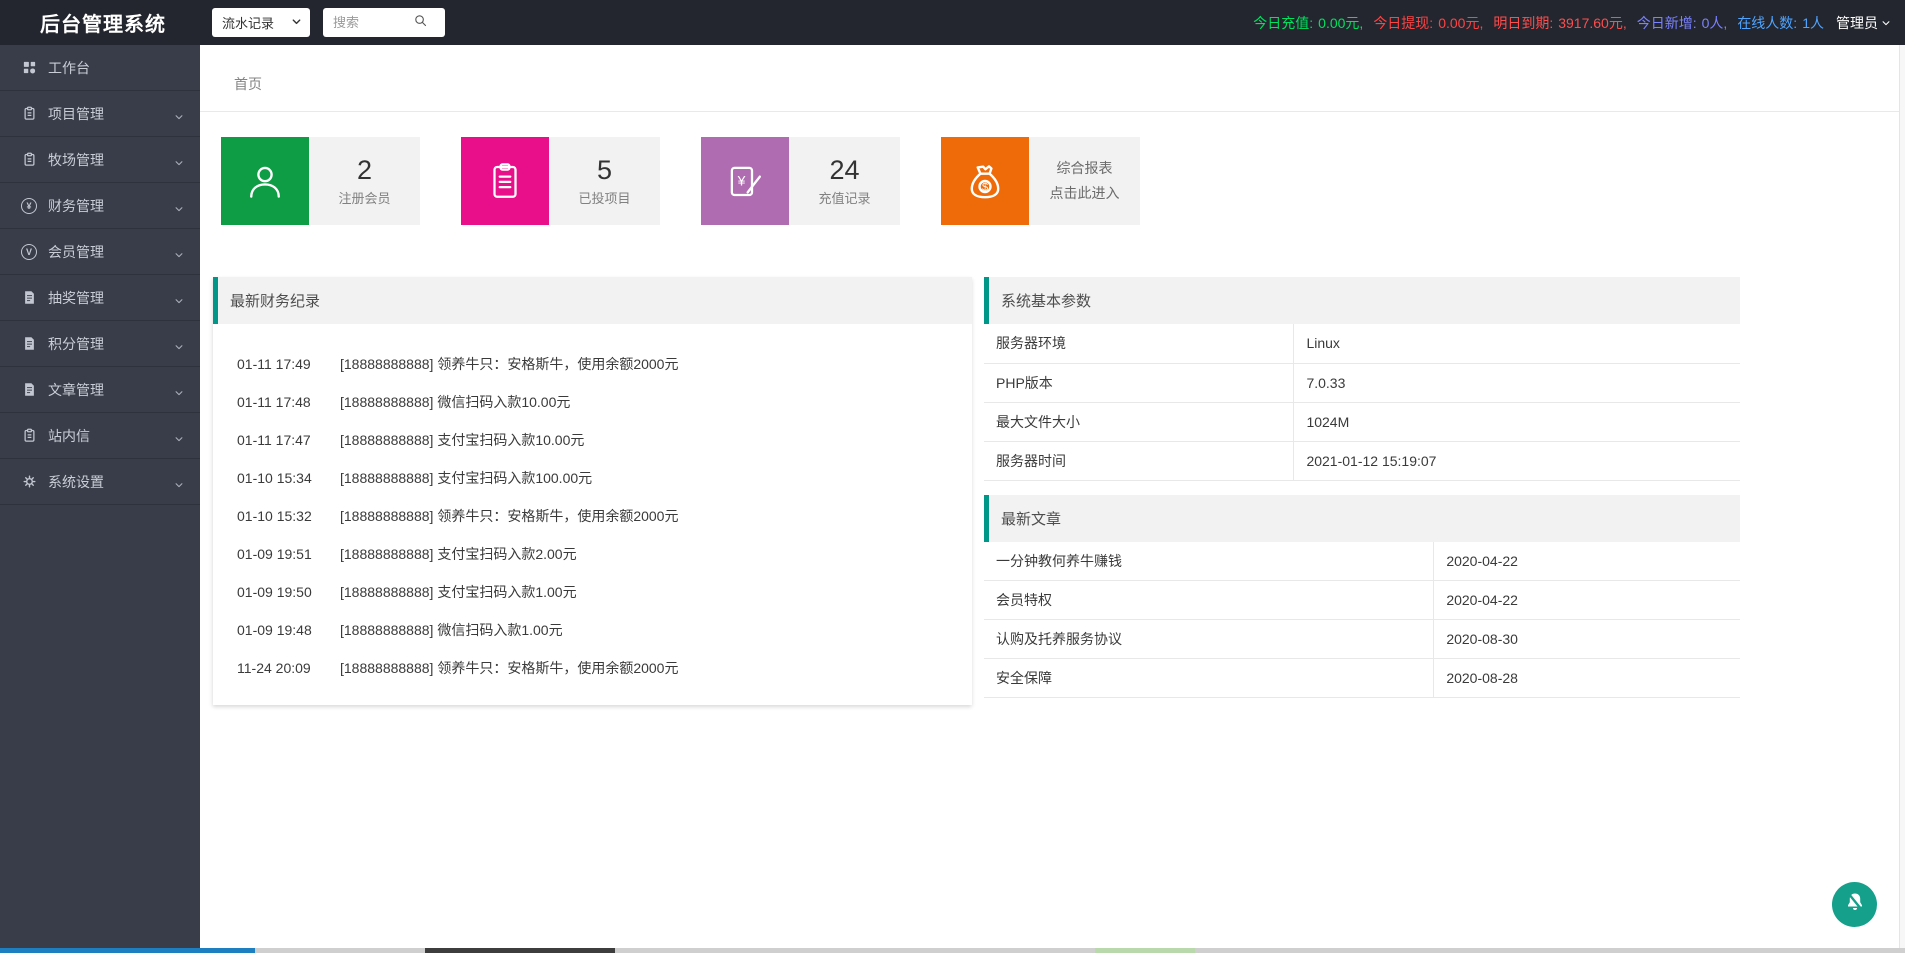 This screenshot has width=1905, height=953. I want to click on card-recharge-records: ¥ 24 充值记录, so click(800, 181).